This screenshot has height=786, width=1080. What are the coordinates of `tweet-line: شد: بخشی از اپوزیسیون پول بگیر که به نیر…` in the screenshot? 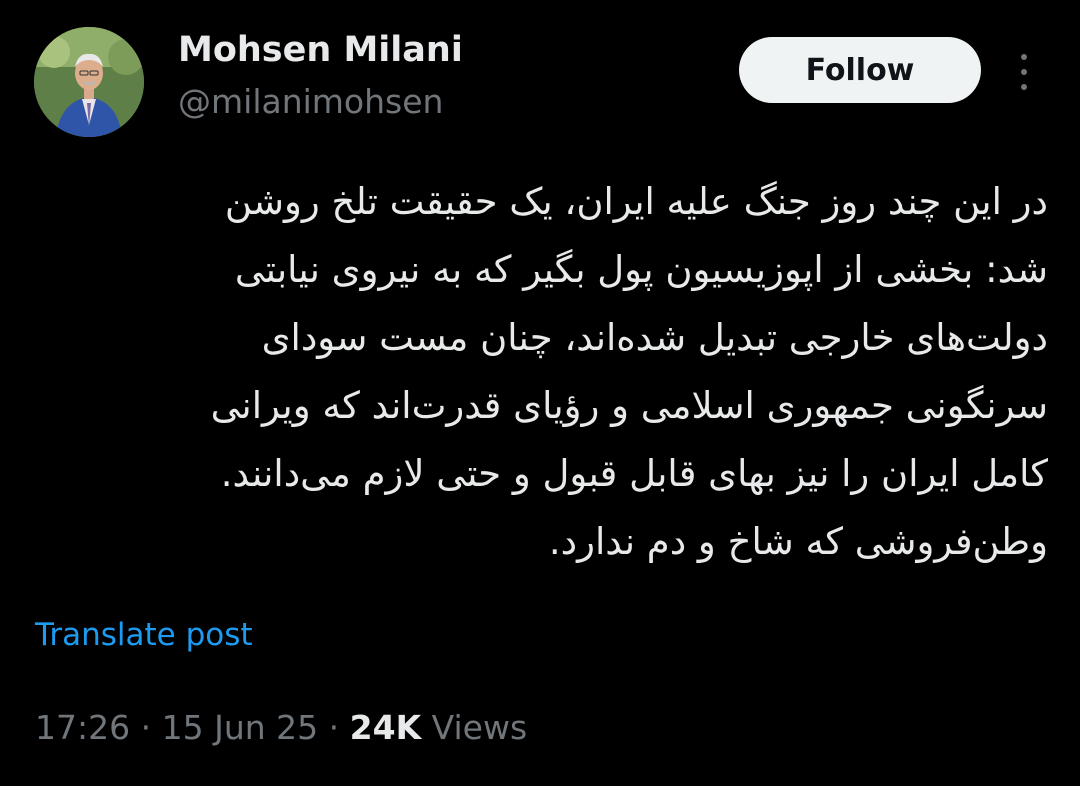 It's located at (641, 269).